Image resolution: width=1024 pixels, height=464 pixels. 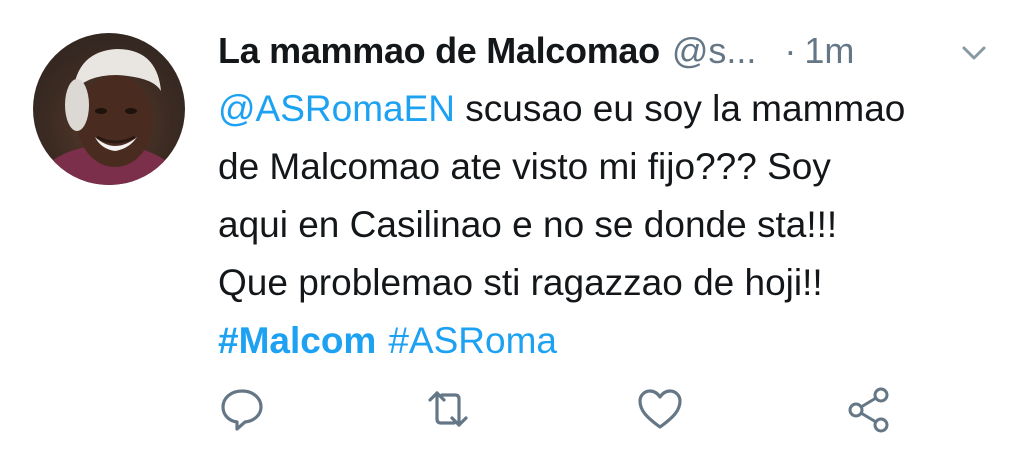 What do you see at coordinates (974, 52) in the screenshot?
I see `chevron-down-icon` at bounding box center [974, 52].